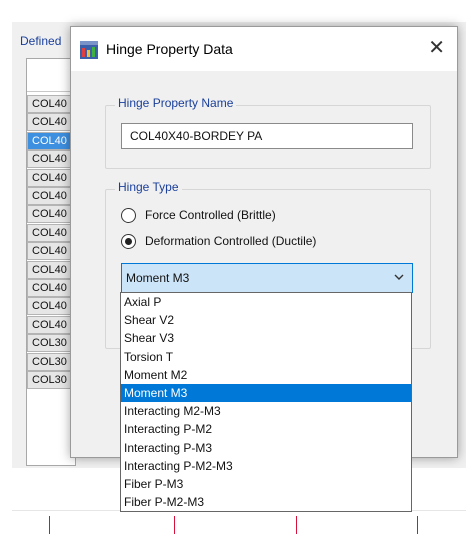 The height and width of the screenshot is (536, 466). What do you see at coordinates (176, 103) in the screenshot?
I see `hinge-name-group-label: Hinge Property Name` at bounding box center [176, 103].